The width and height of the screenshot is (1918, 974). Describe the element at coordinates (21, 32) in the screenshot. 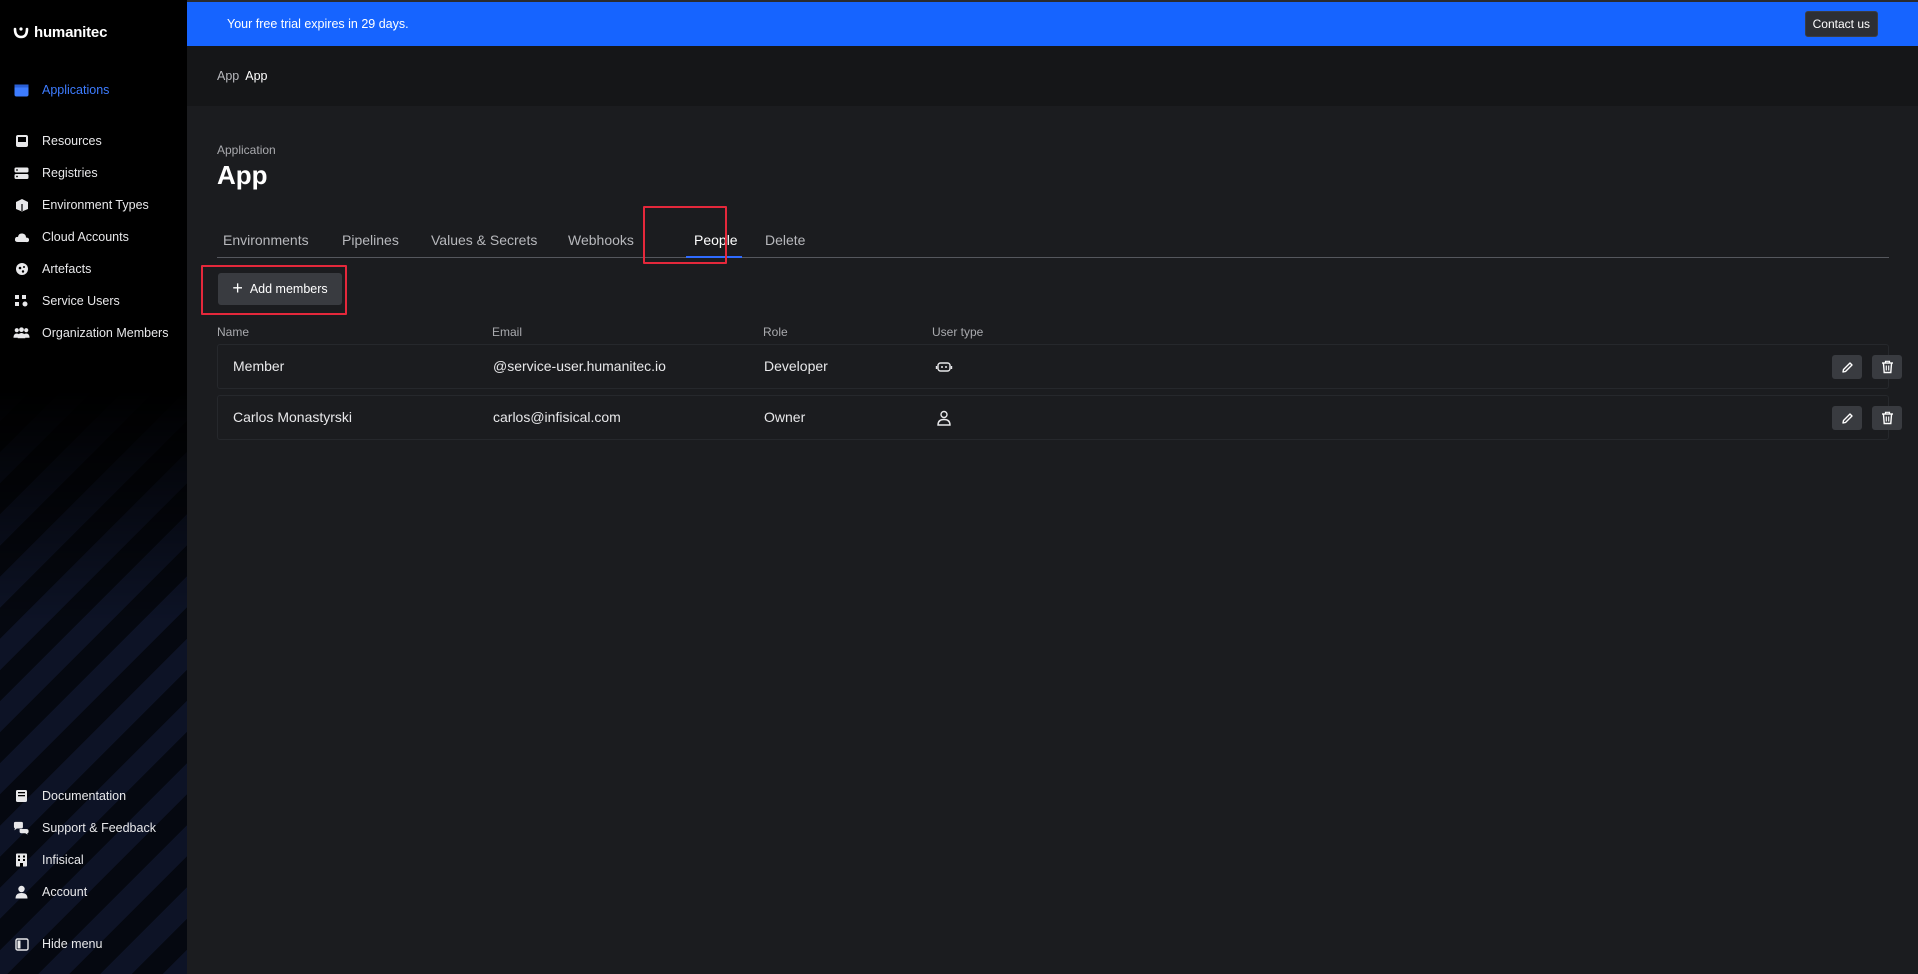

I see `humanitec-logo-icon` at that location.